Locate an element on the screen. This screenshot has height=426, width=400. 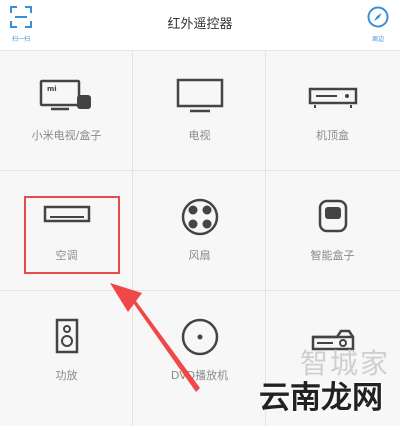
scan-label: 扫一扫 is located at coordinates (20, 39).